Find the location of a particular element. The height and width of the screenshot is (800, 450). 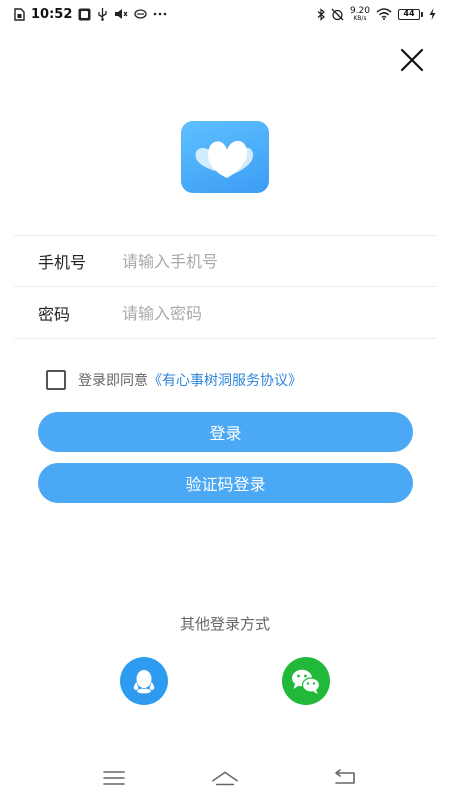

home-icon is located at coordinates (225, 778).